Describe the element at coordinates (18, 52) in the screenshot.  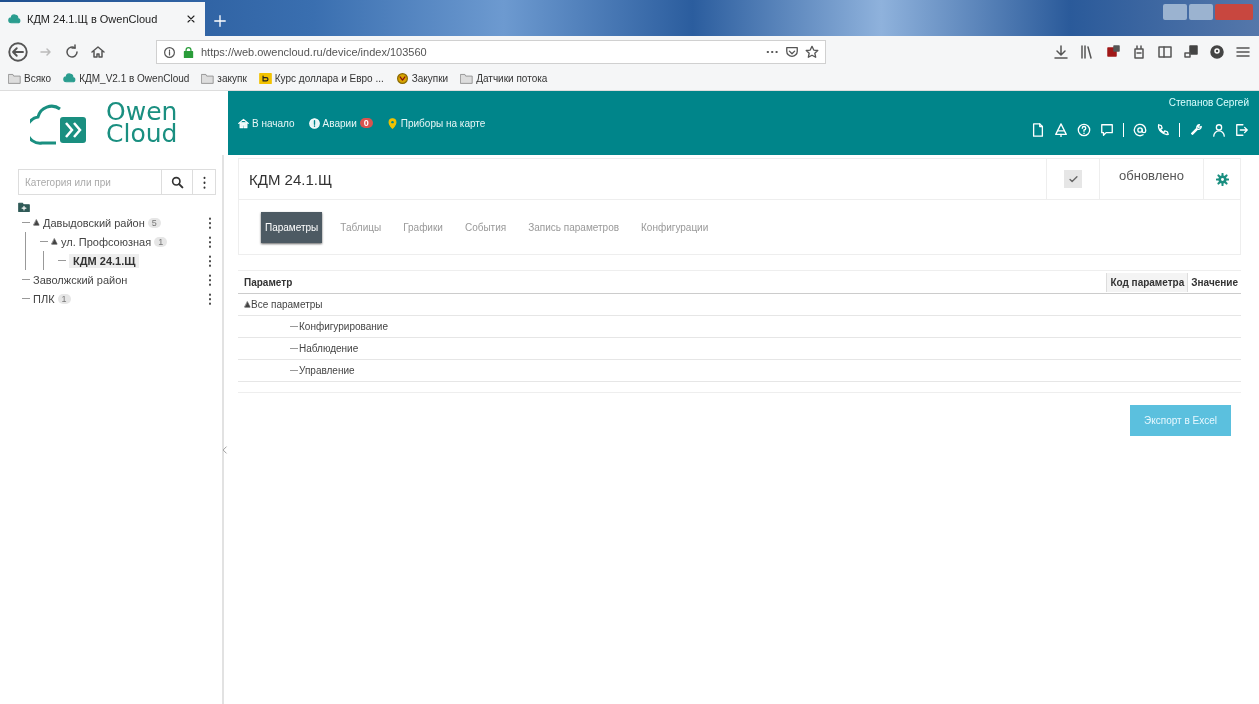
I see `back-icon` at that location.